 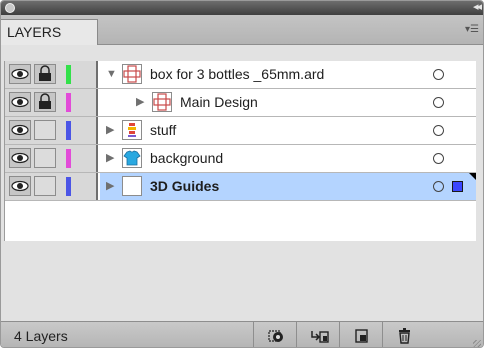 I want to click on layer-row: ▶ Main Design, so click(x=240, y=103).